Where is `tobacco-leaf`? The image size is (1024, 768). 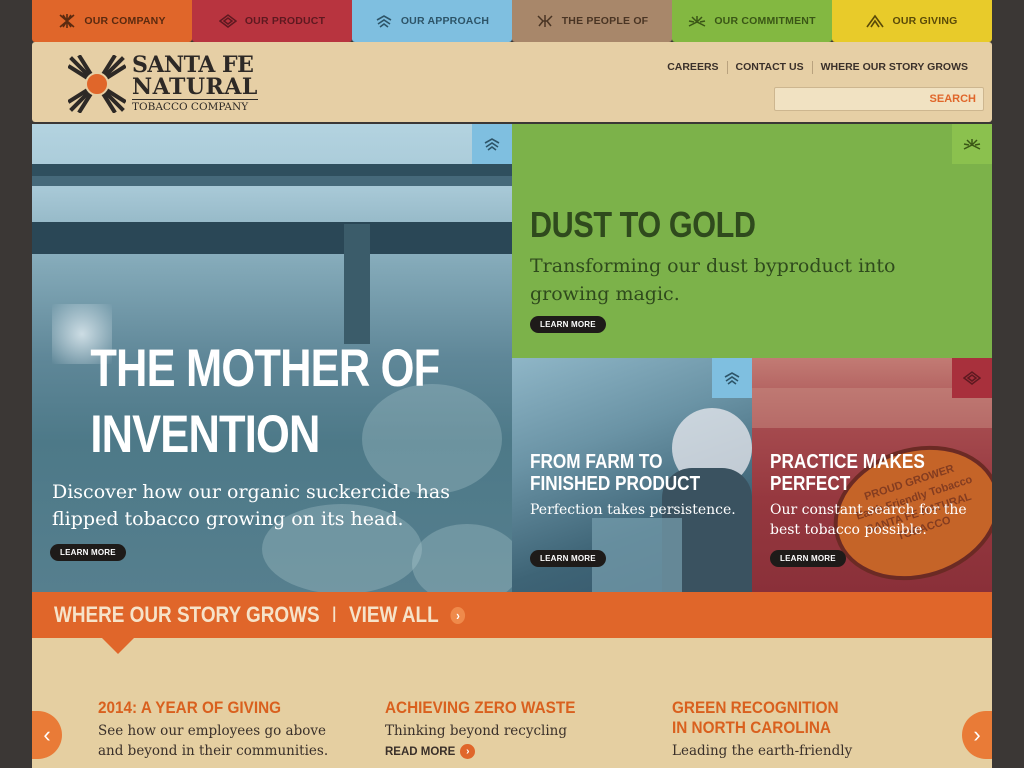 tobacco-leaf is located at coordinates (462, 558).